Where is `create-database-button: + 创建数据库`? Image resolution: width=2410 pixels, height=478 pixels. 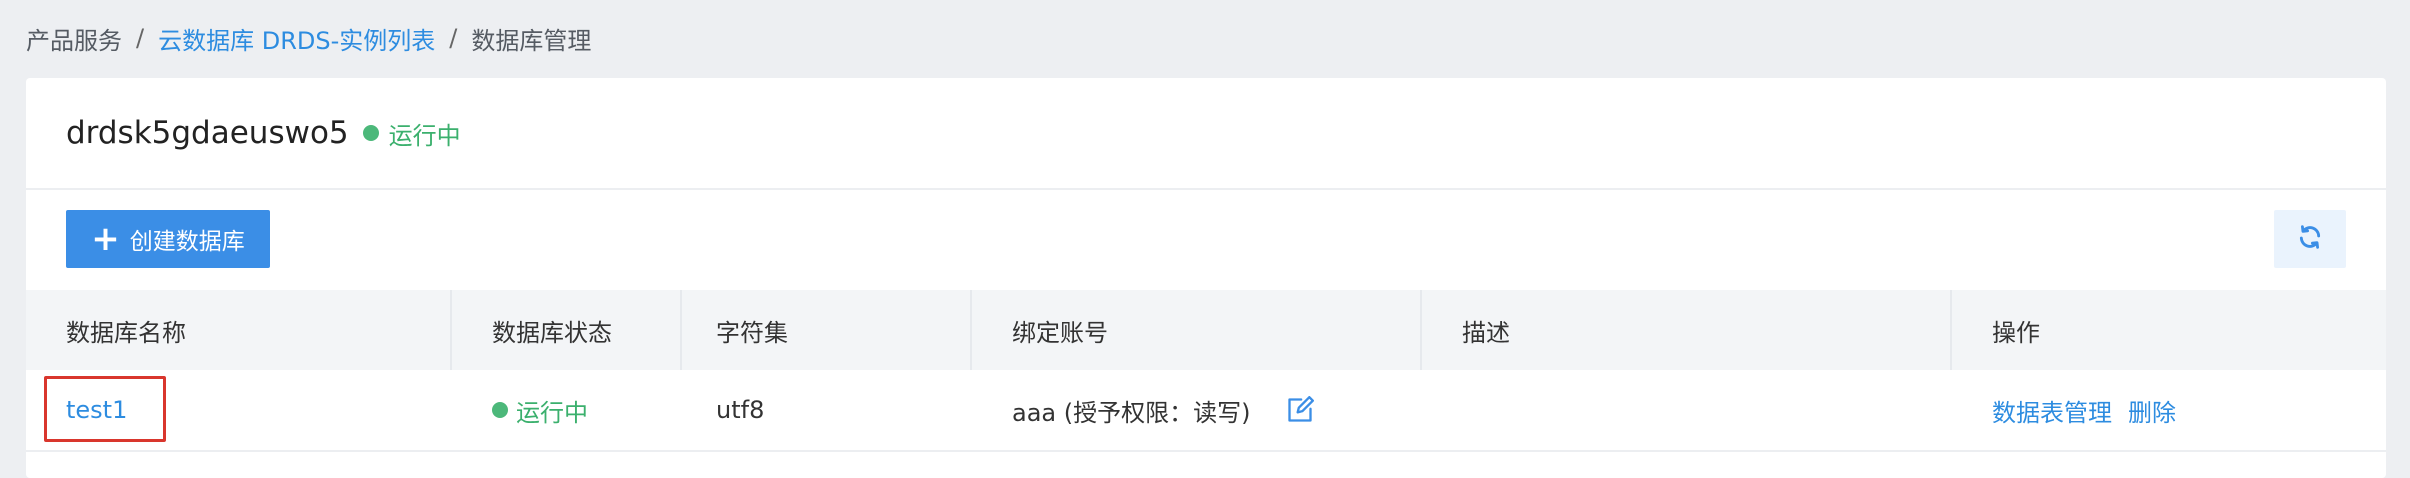 create-database-button: + 创建数据库 is located at coordinates (168, 239).